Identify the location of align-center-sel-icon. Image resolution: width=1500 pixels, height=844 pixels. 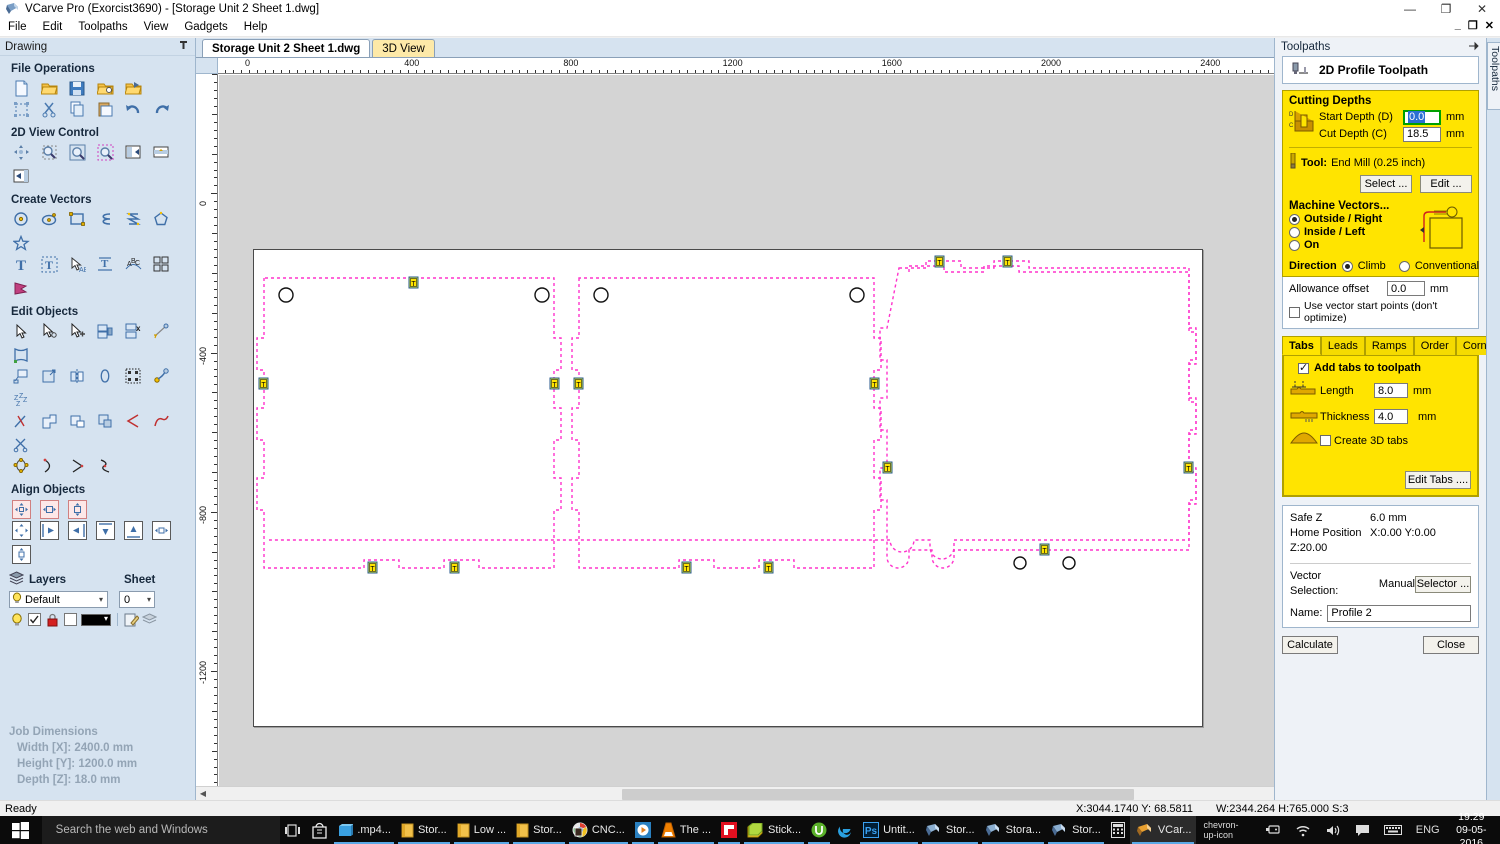
(21, 530).